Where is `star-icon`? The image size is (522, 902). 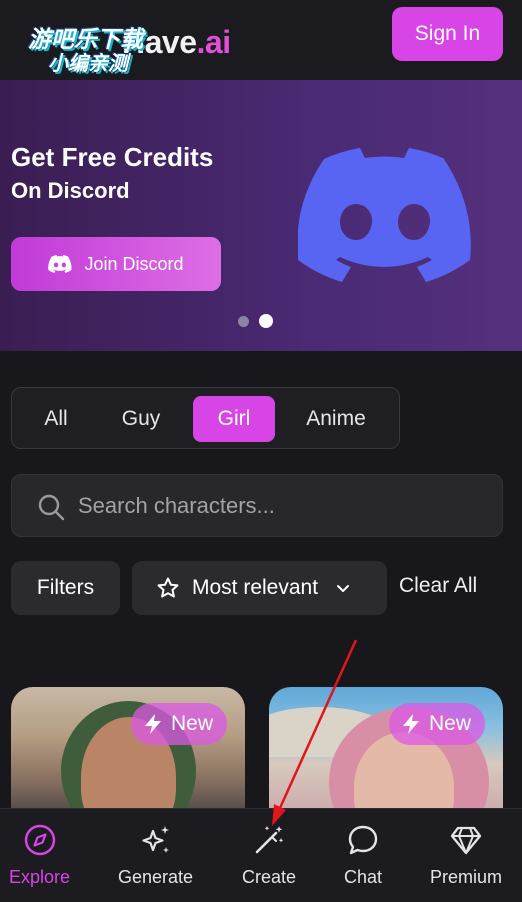 star-icon is located at coordinates (168, 587).